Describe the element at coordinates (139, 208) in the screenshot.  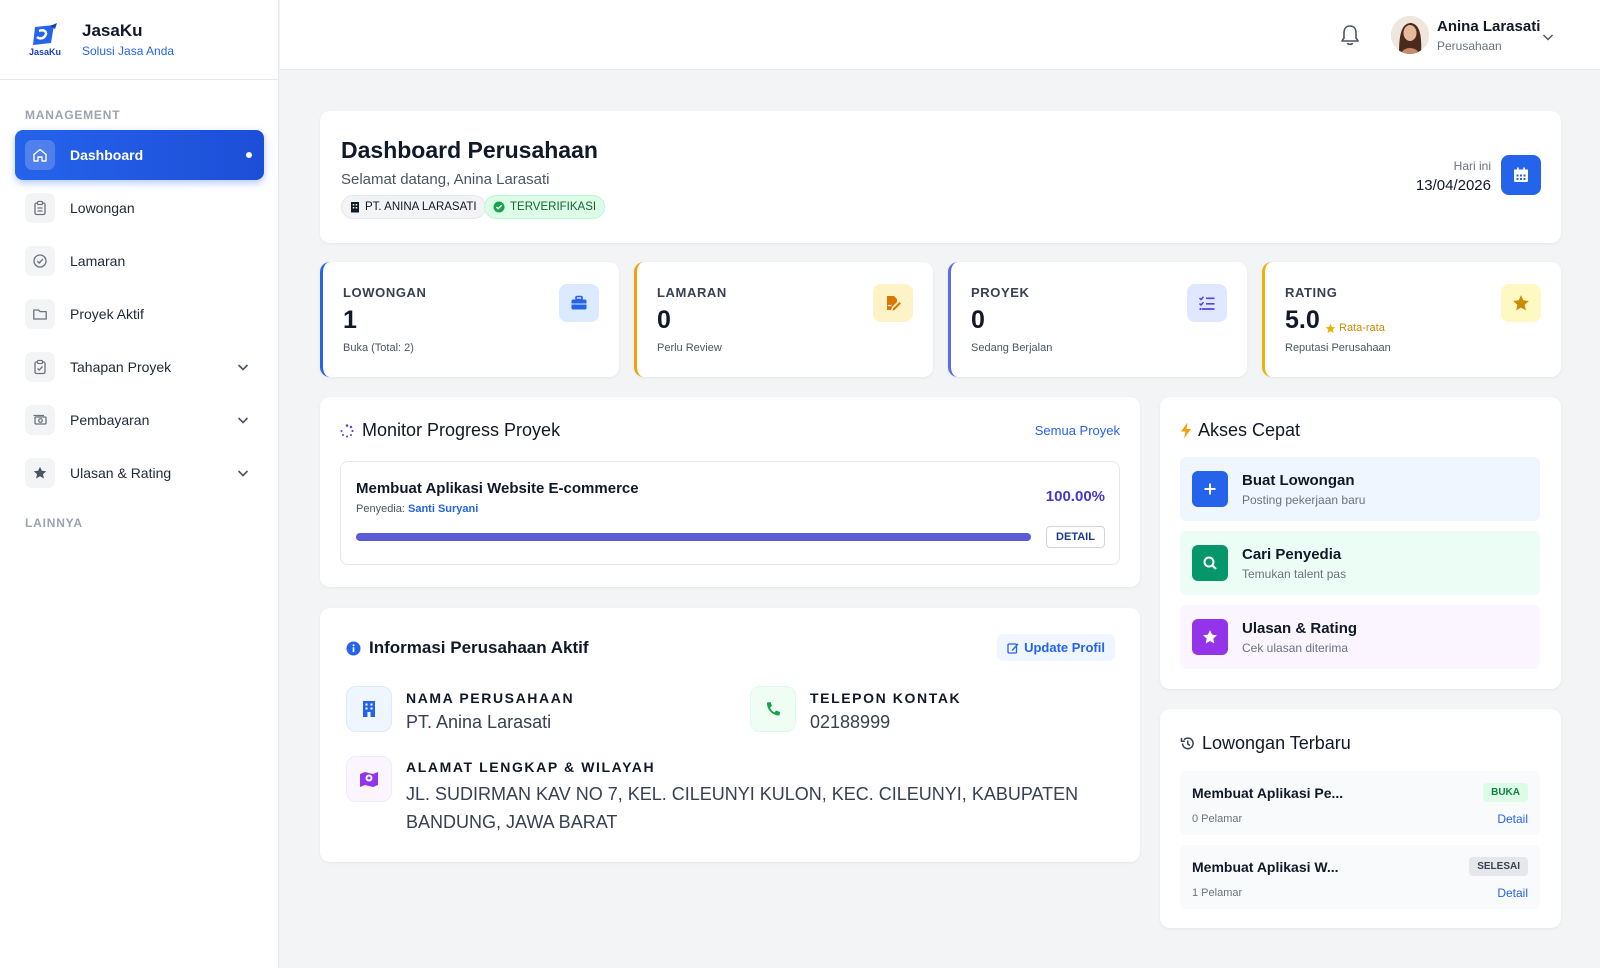
I see `sidebar-item-lowongan: Lowongan` at that location.